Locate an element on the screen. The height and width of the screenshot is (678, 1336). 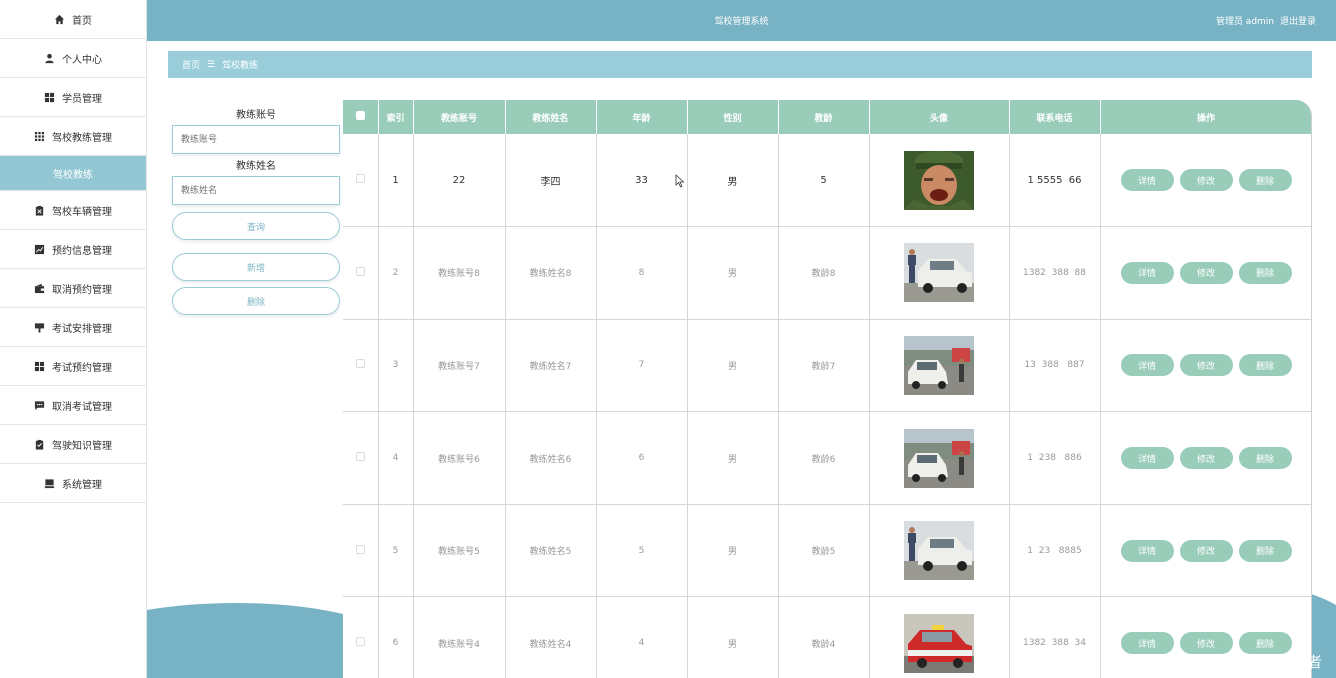
sidebar-item-label: 取消预约管理 is located at coordinates (82, 290).